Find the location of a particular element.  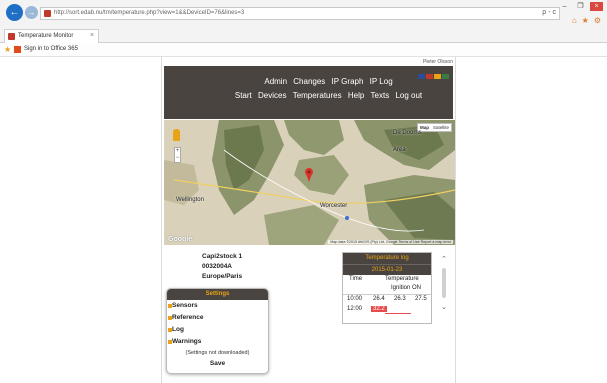

back-arrow-icon: ← is located at coordinates (14, 12).